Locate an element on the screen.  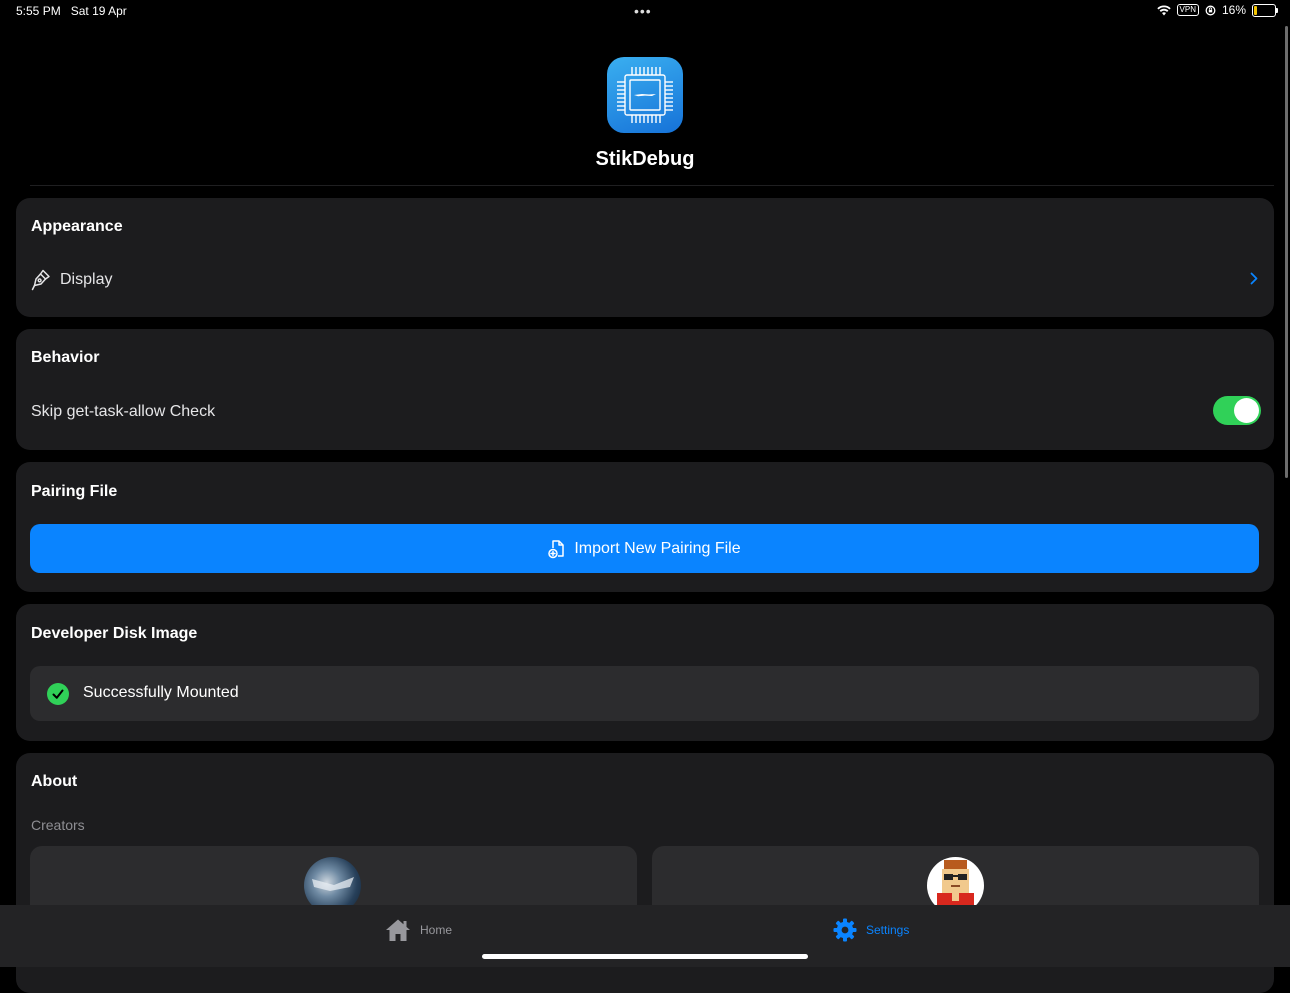
paintbrush-pointed-icon is located at coordinates (40, 280).